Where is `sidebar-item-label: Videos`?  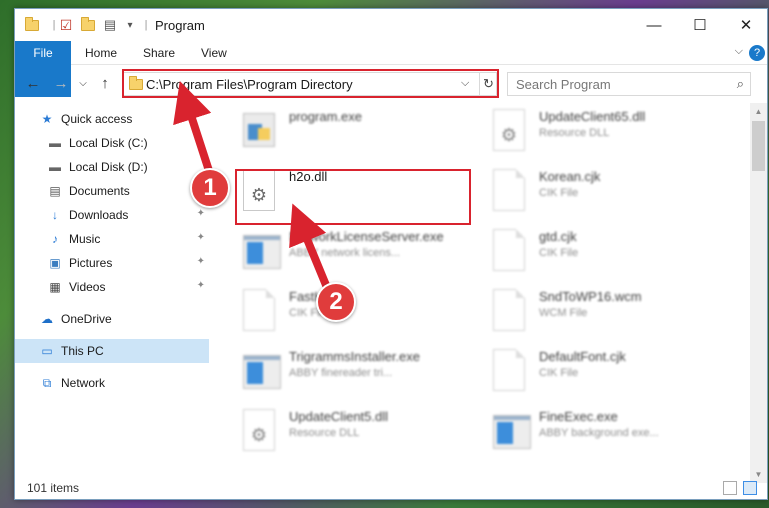 sidebar-item-label: Videos is located at coordinates (87, 287).